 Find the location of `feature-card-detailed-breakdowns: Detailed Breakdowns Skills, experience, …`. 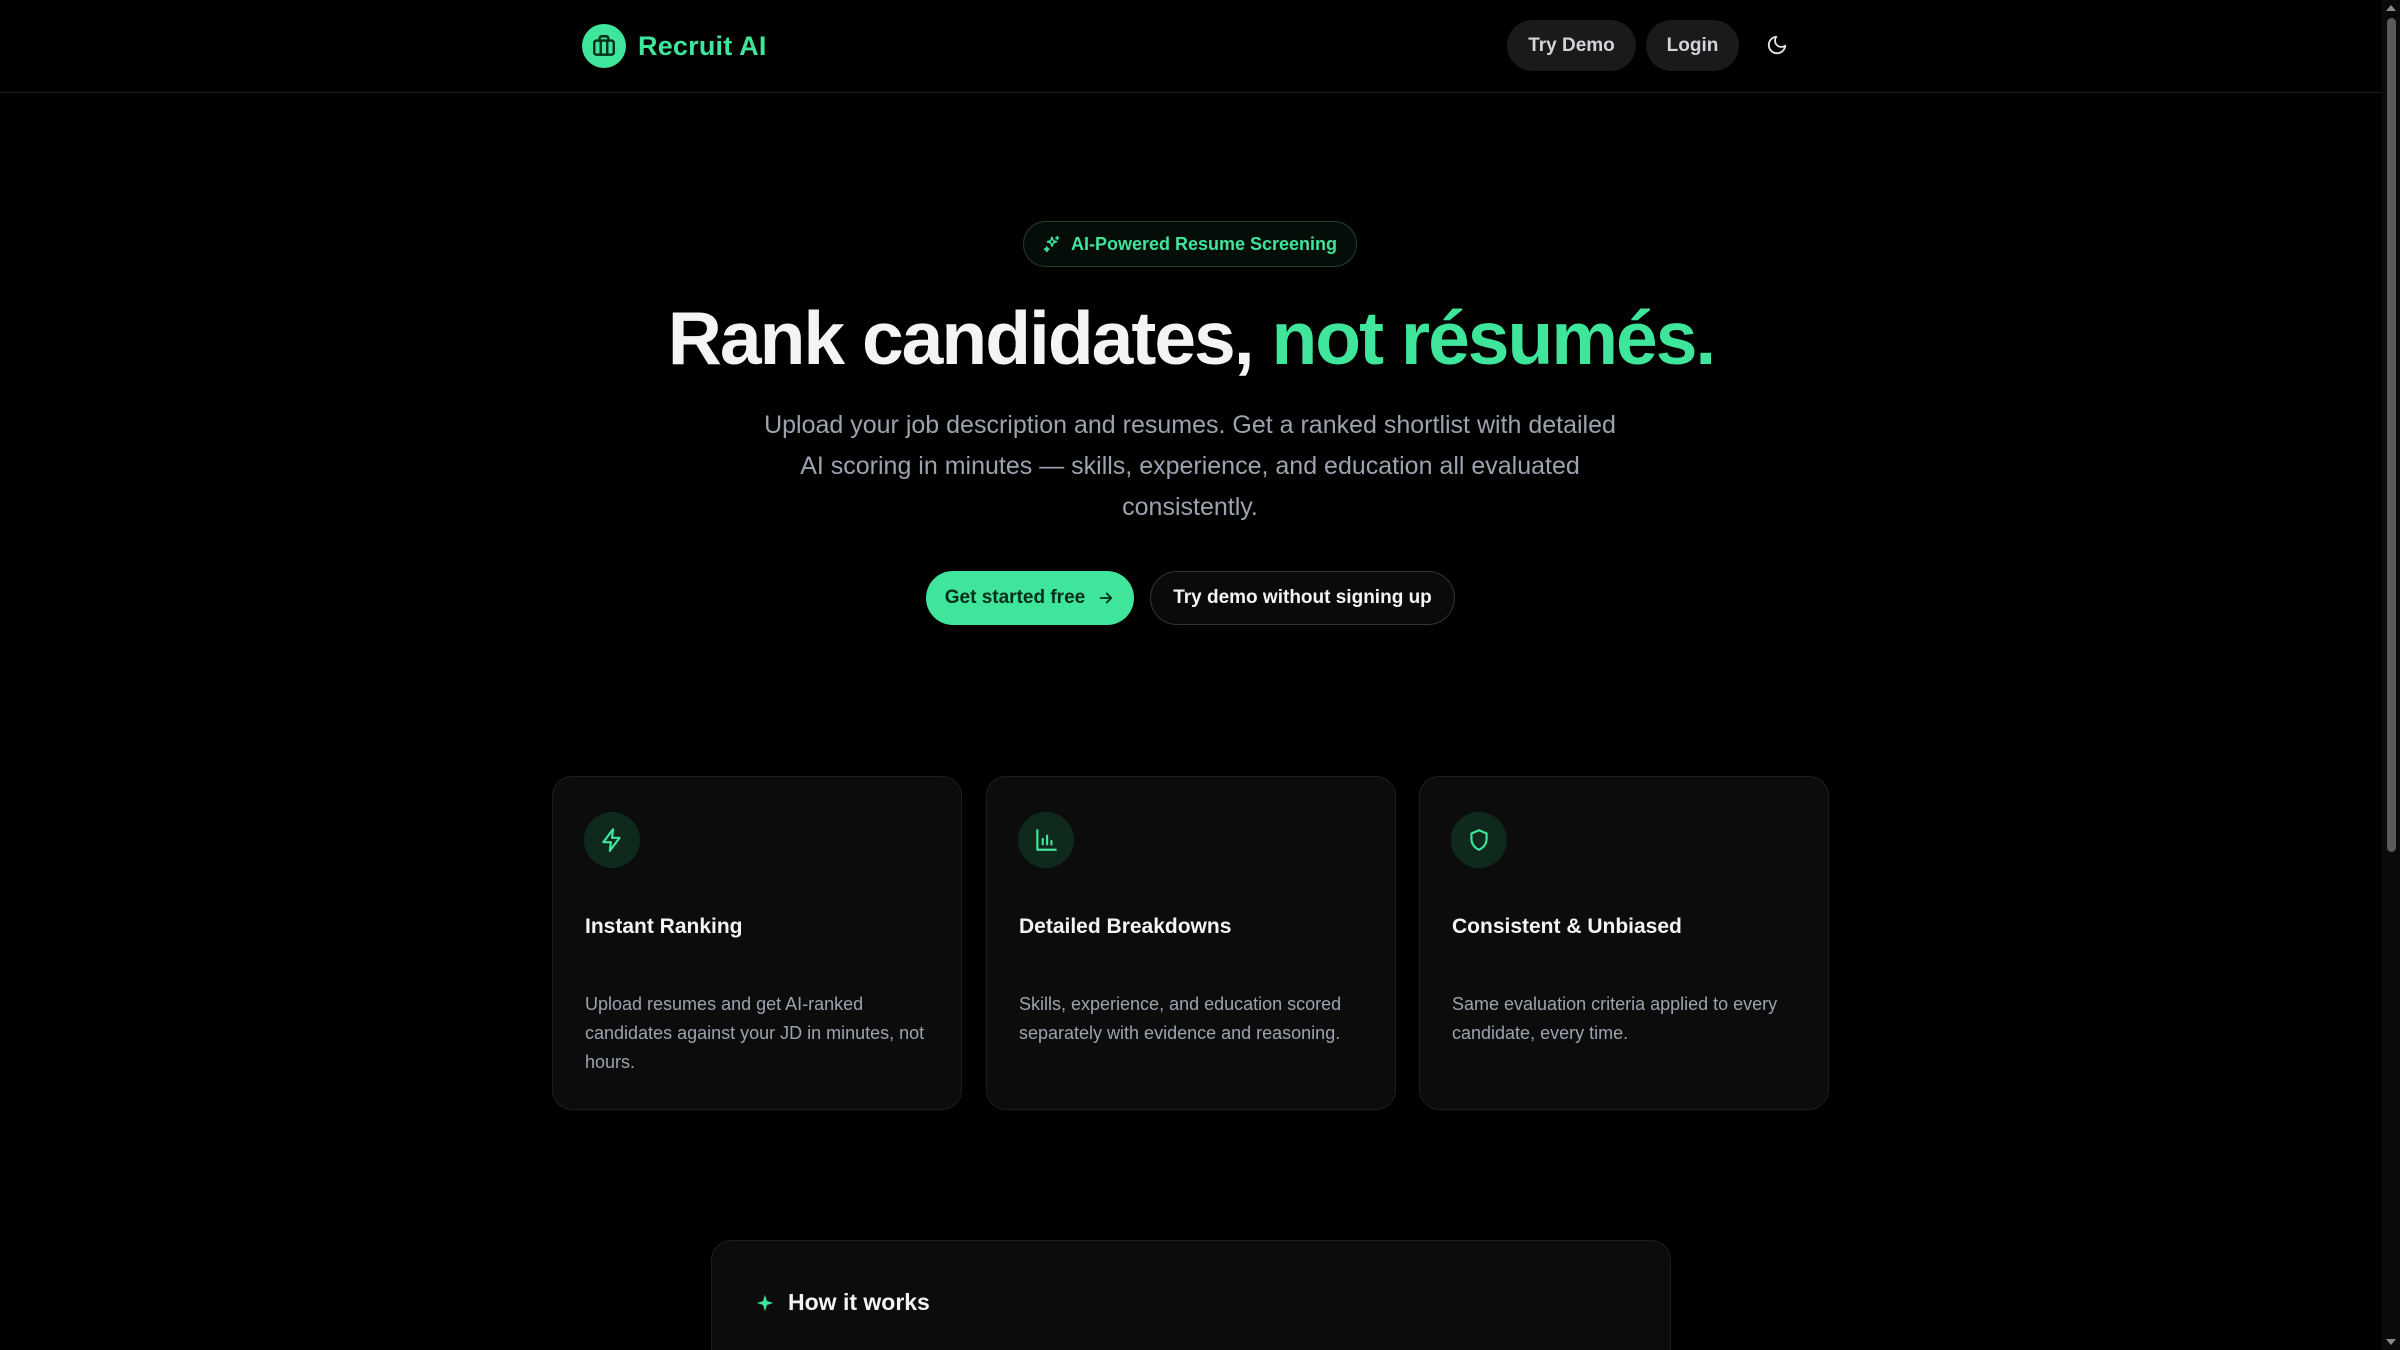

feature-card-detailed-breakdowns: Detailed Breakdowns Skills, experience, … is located at coordinates (1191, 943).